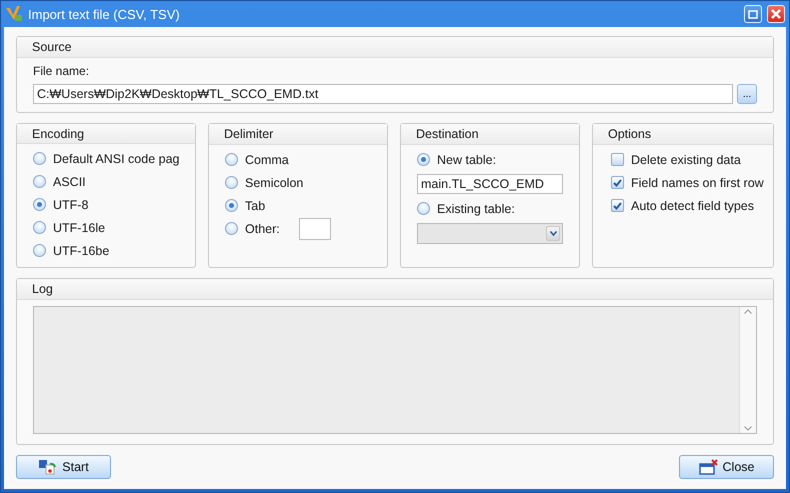 The width and height of the screenshot is (790, 493). Describe the element at coordinates (747, 370) in the screenshot. I see `scrollbar` at that location.